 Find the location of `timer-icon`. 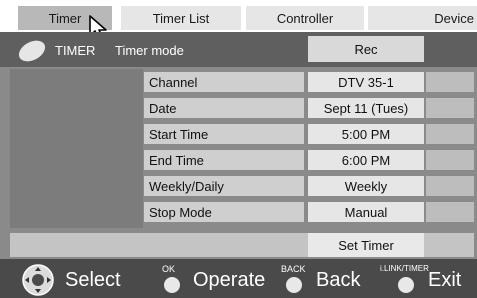

timer-icon is located at coordinates (32, 51).